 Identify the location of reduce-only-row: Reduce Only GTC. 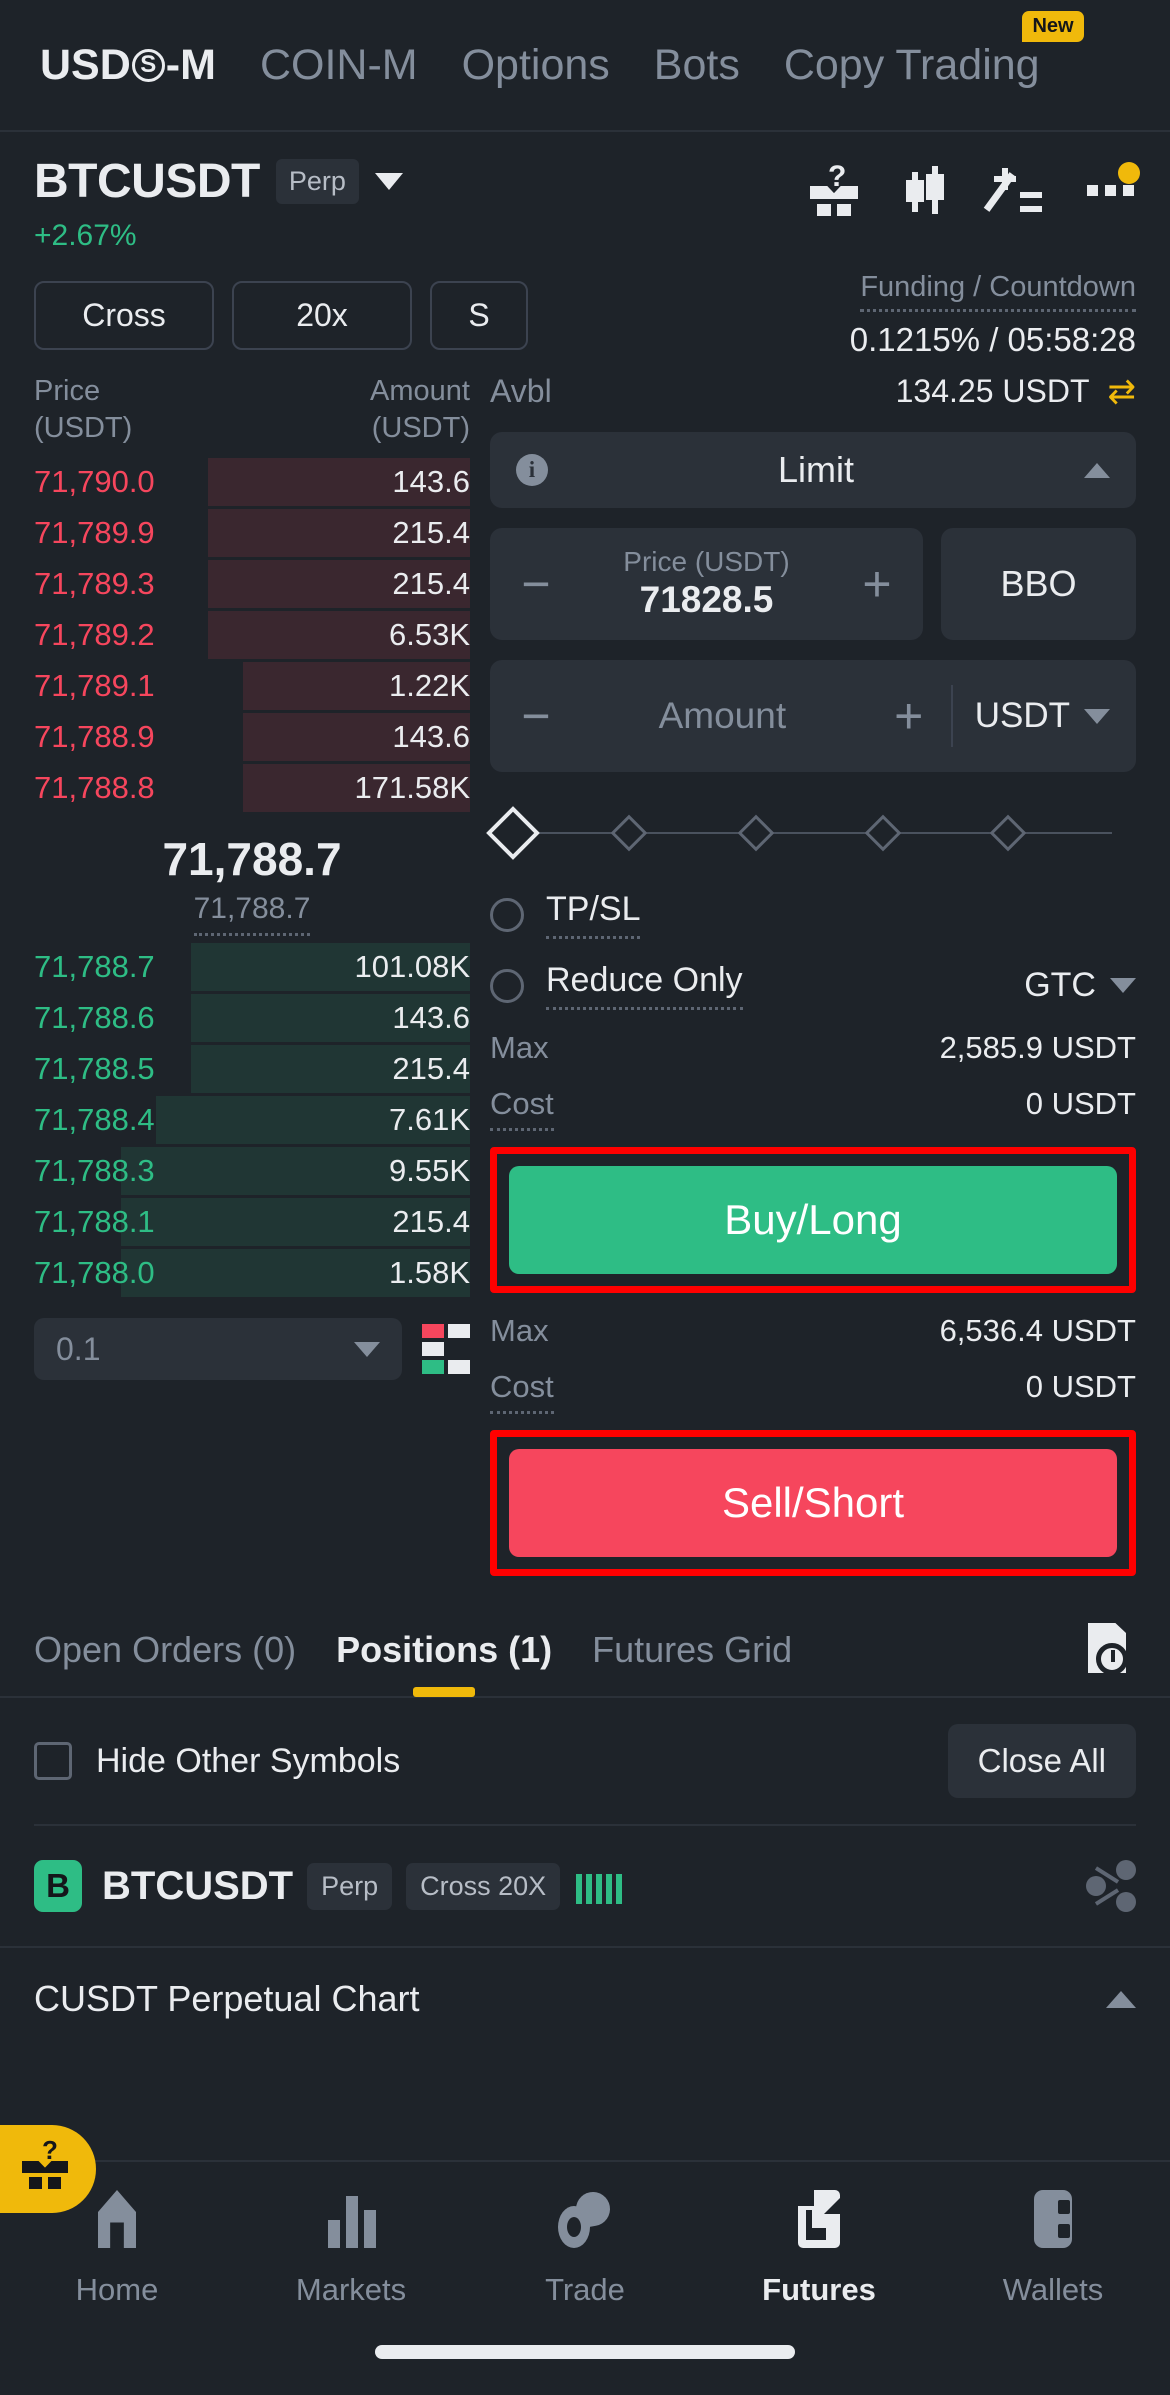
(813, 985).